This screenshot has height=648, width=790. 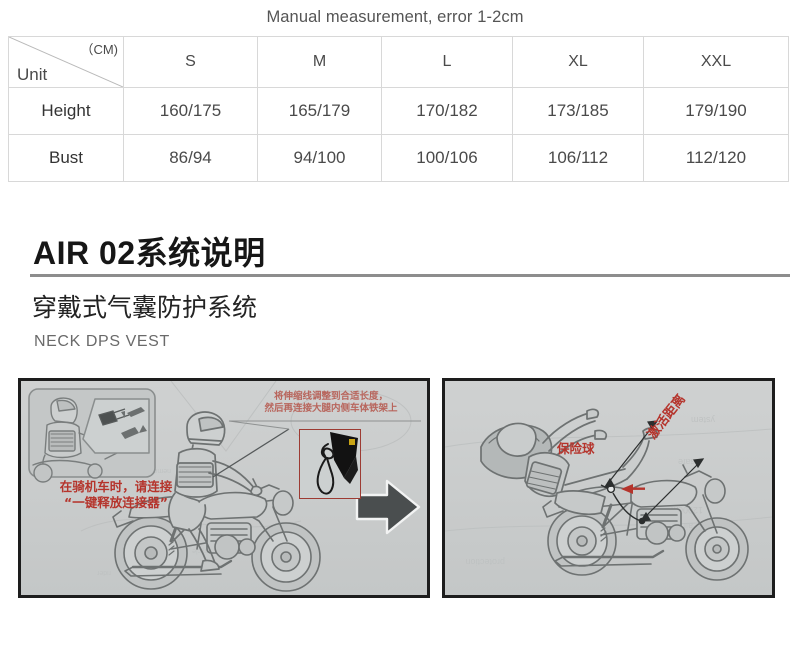 I want to click on lanyard-photo-icon, so click(x=330, y=464).